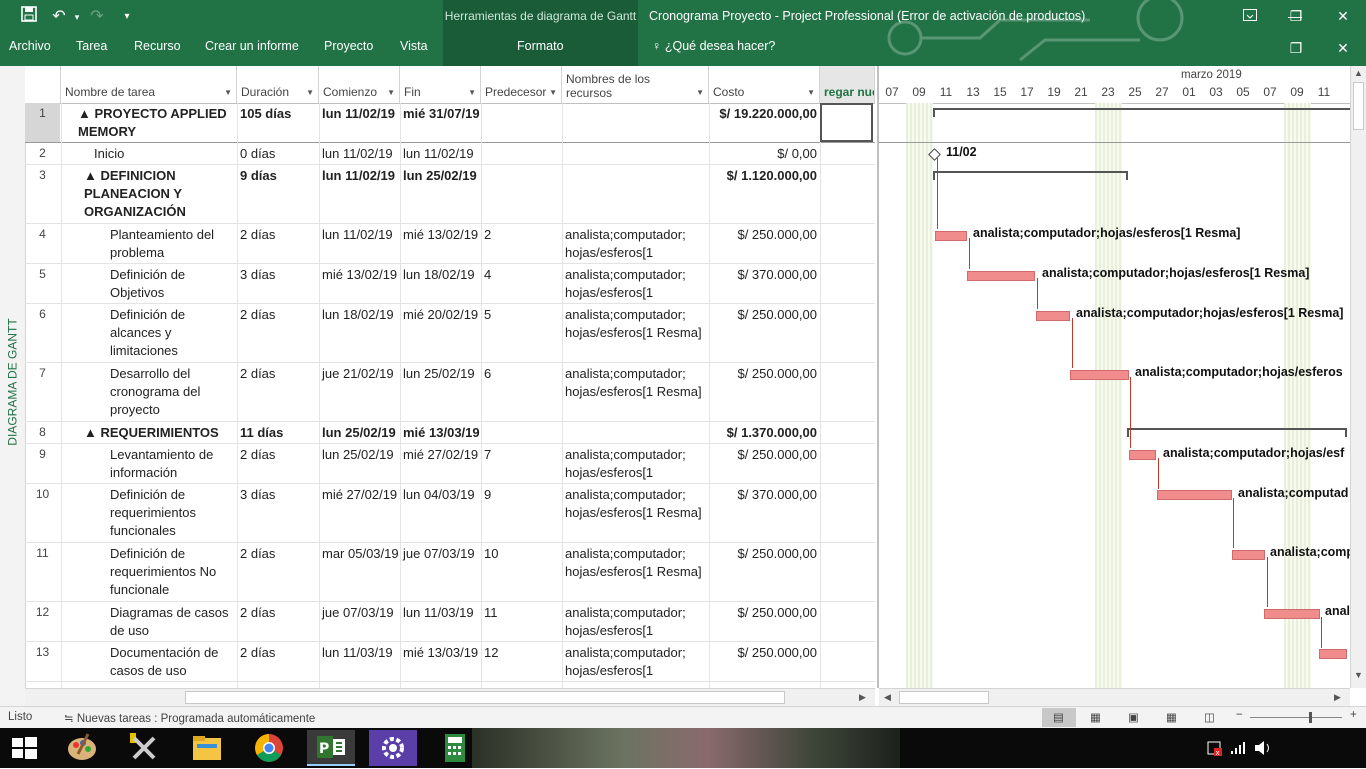 This screenshot has width=1366, height=769. I want to click on customize-qat-icon: ▾, so click(127, 17).